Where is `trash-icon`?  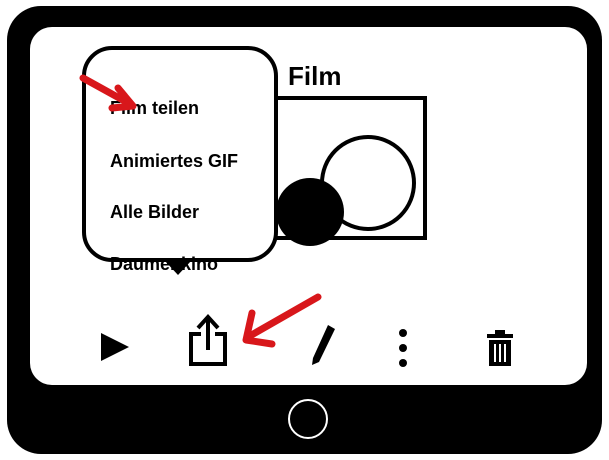 trash-icon is located at coordinates (500, 348).